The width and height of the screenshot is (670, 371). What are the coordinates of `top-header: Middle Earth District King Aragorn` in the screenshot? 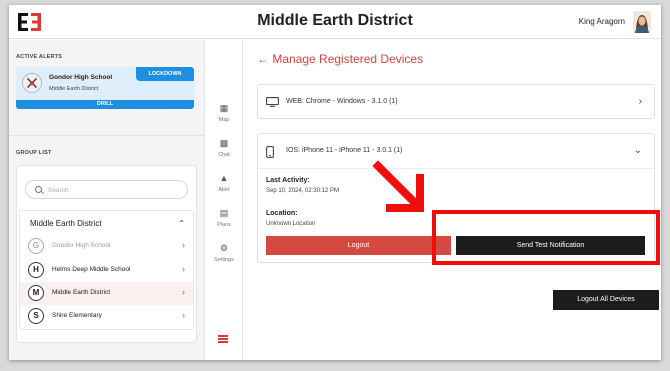 It's located at (335, 22).